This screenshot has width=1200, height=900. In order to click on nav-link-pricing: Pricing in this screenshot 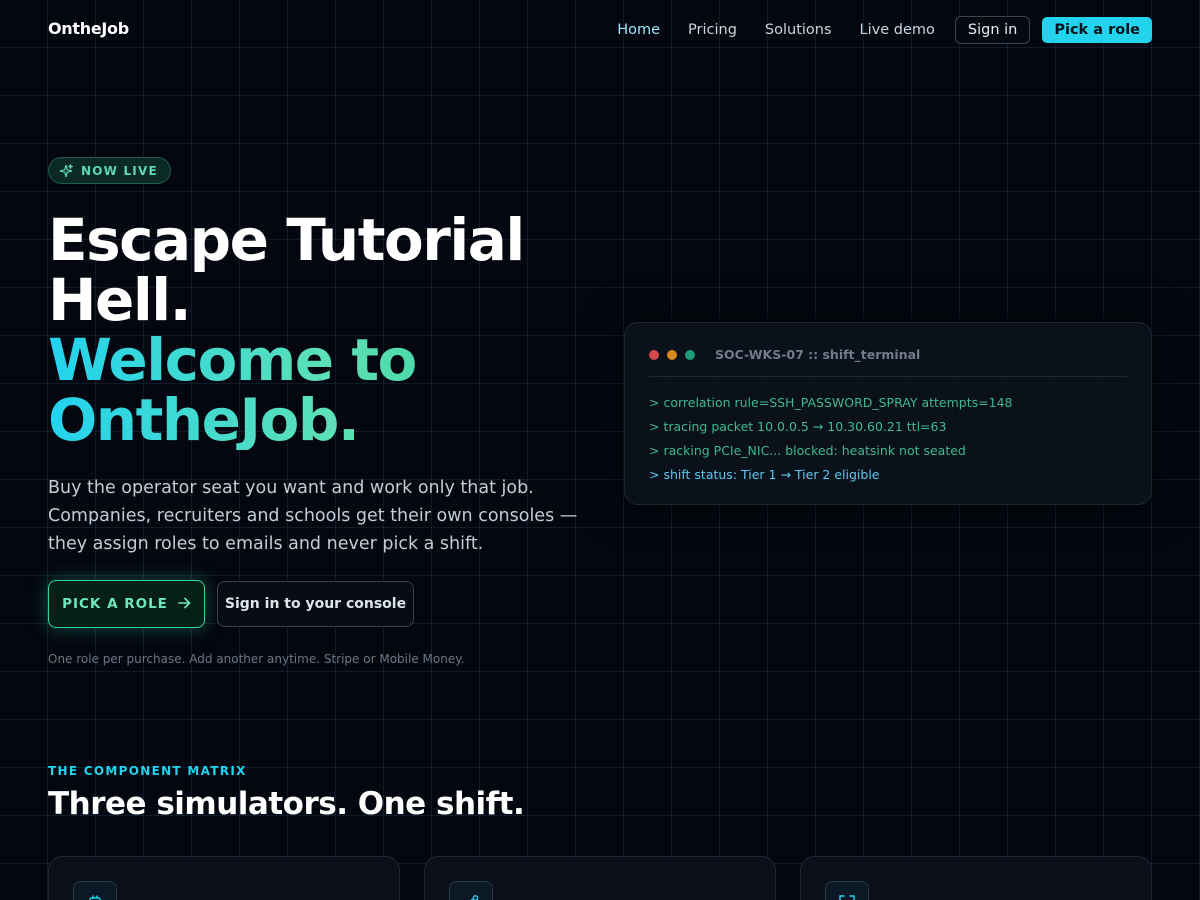, I will do `click(712, 30)`.